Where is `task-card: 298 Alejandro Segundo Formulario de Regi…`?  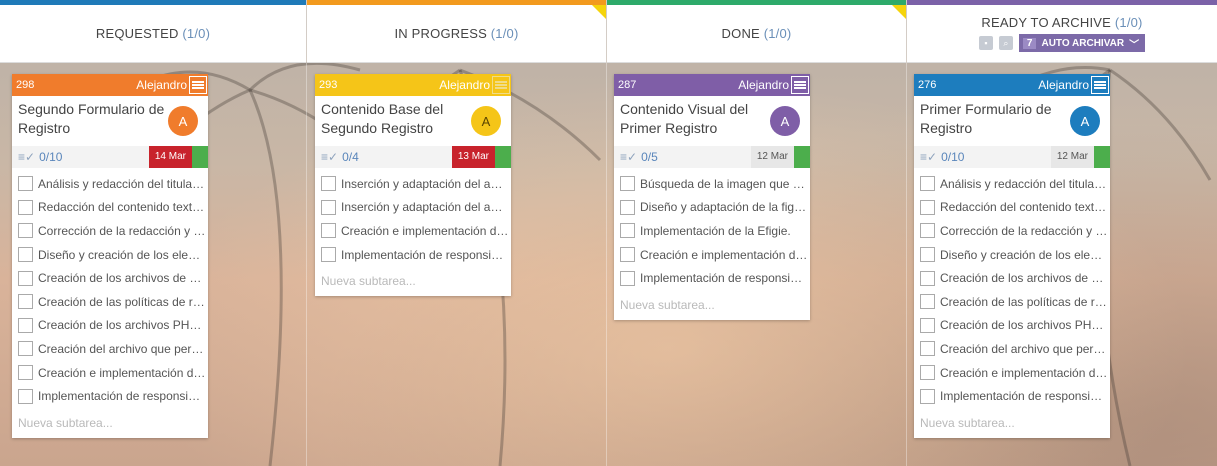
task-card: 298 Alejandro Segundo Formulario de Regi… is located at coordinates (110, 256).